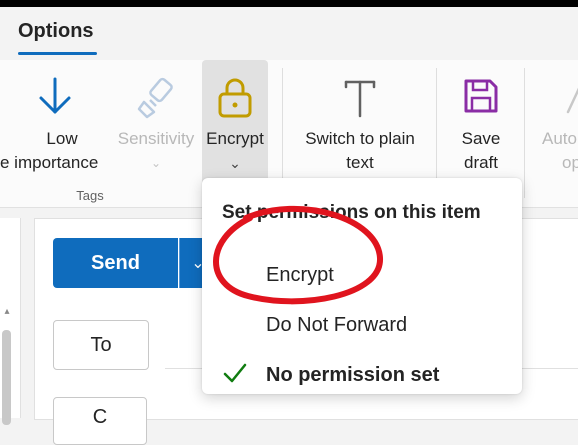  I want to click on menu-item-label: Encrypt, so click(300, 275).